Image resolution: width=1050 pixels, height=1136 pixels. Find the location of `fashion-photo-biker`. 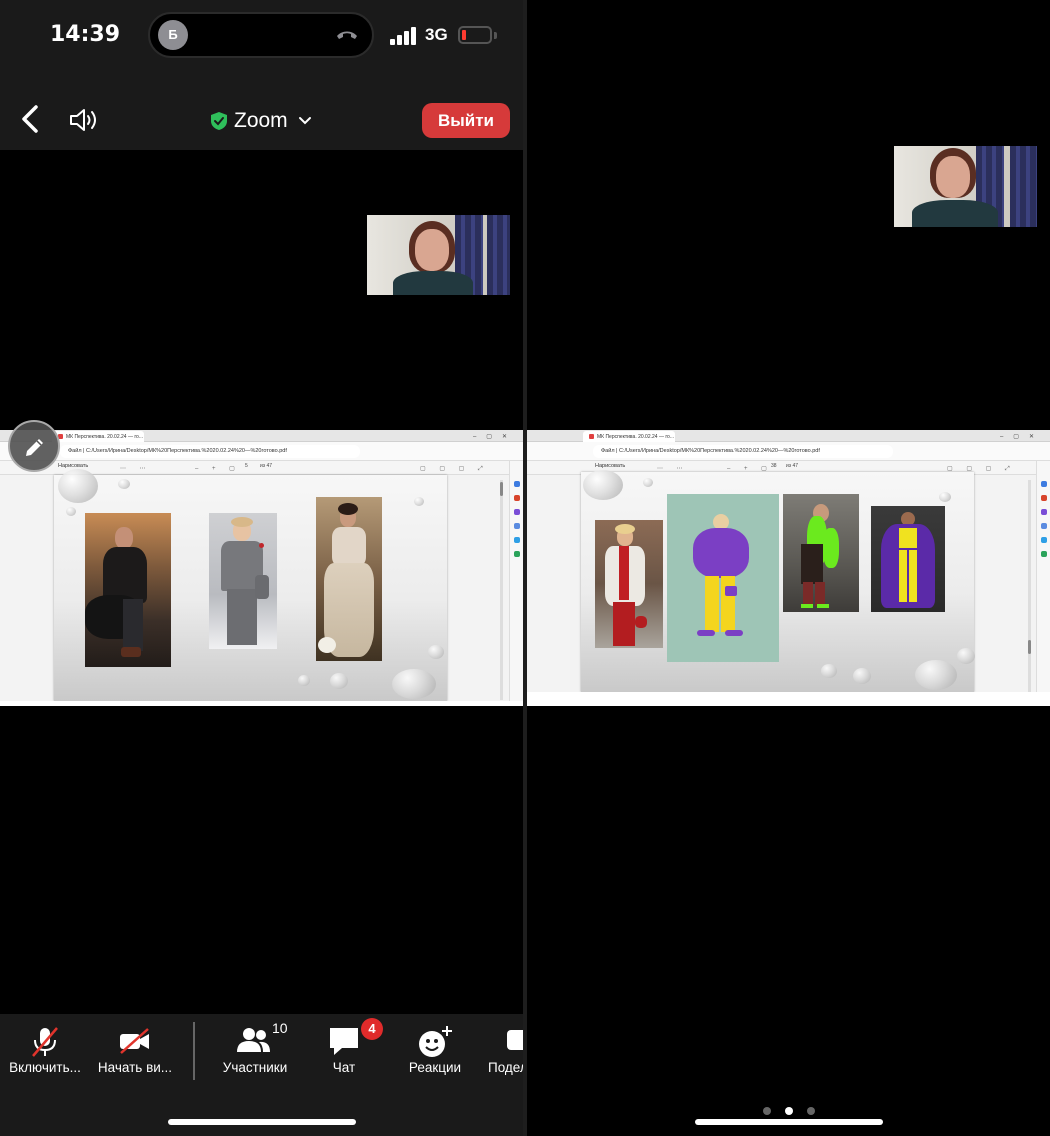

fashion-photo-biker is located at coordinates (128, 590).